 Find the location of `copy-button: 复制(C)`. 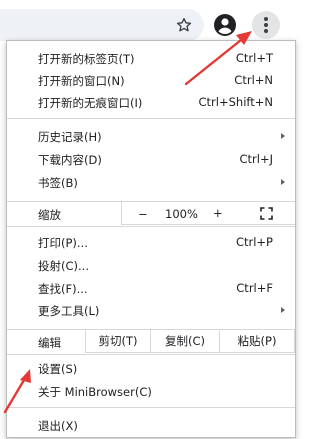

copy-button: 复制(C) is located at coordinates (185, 341).